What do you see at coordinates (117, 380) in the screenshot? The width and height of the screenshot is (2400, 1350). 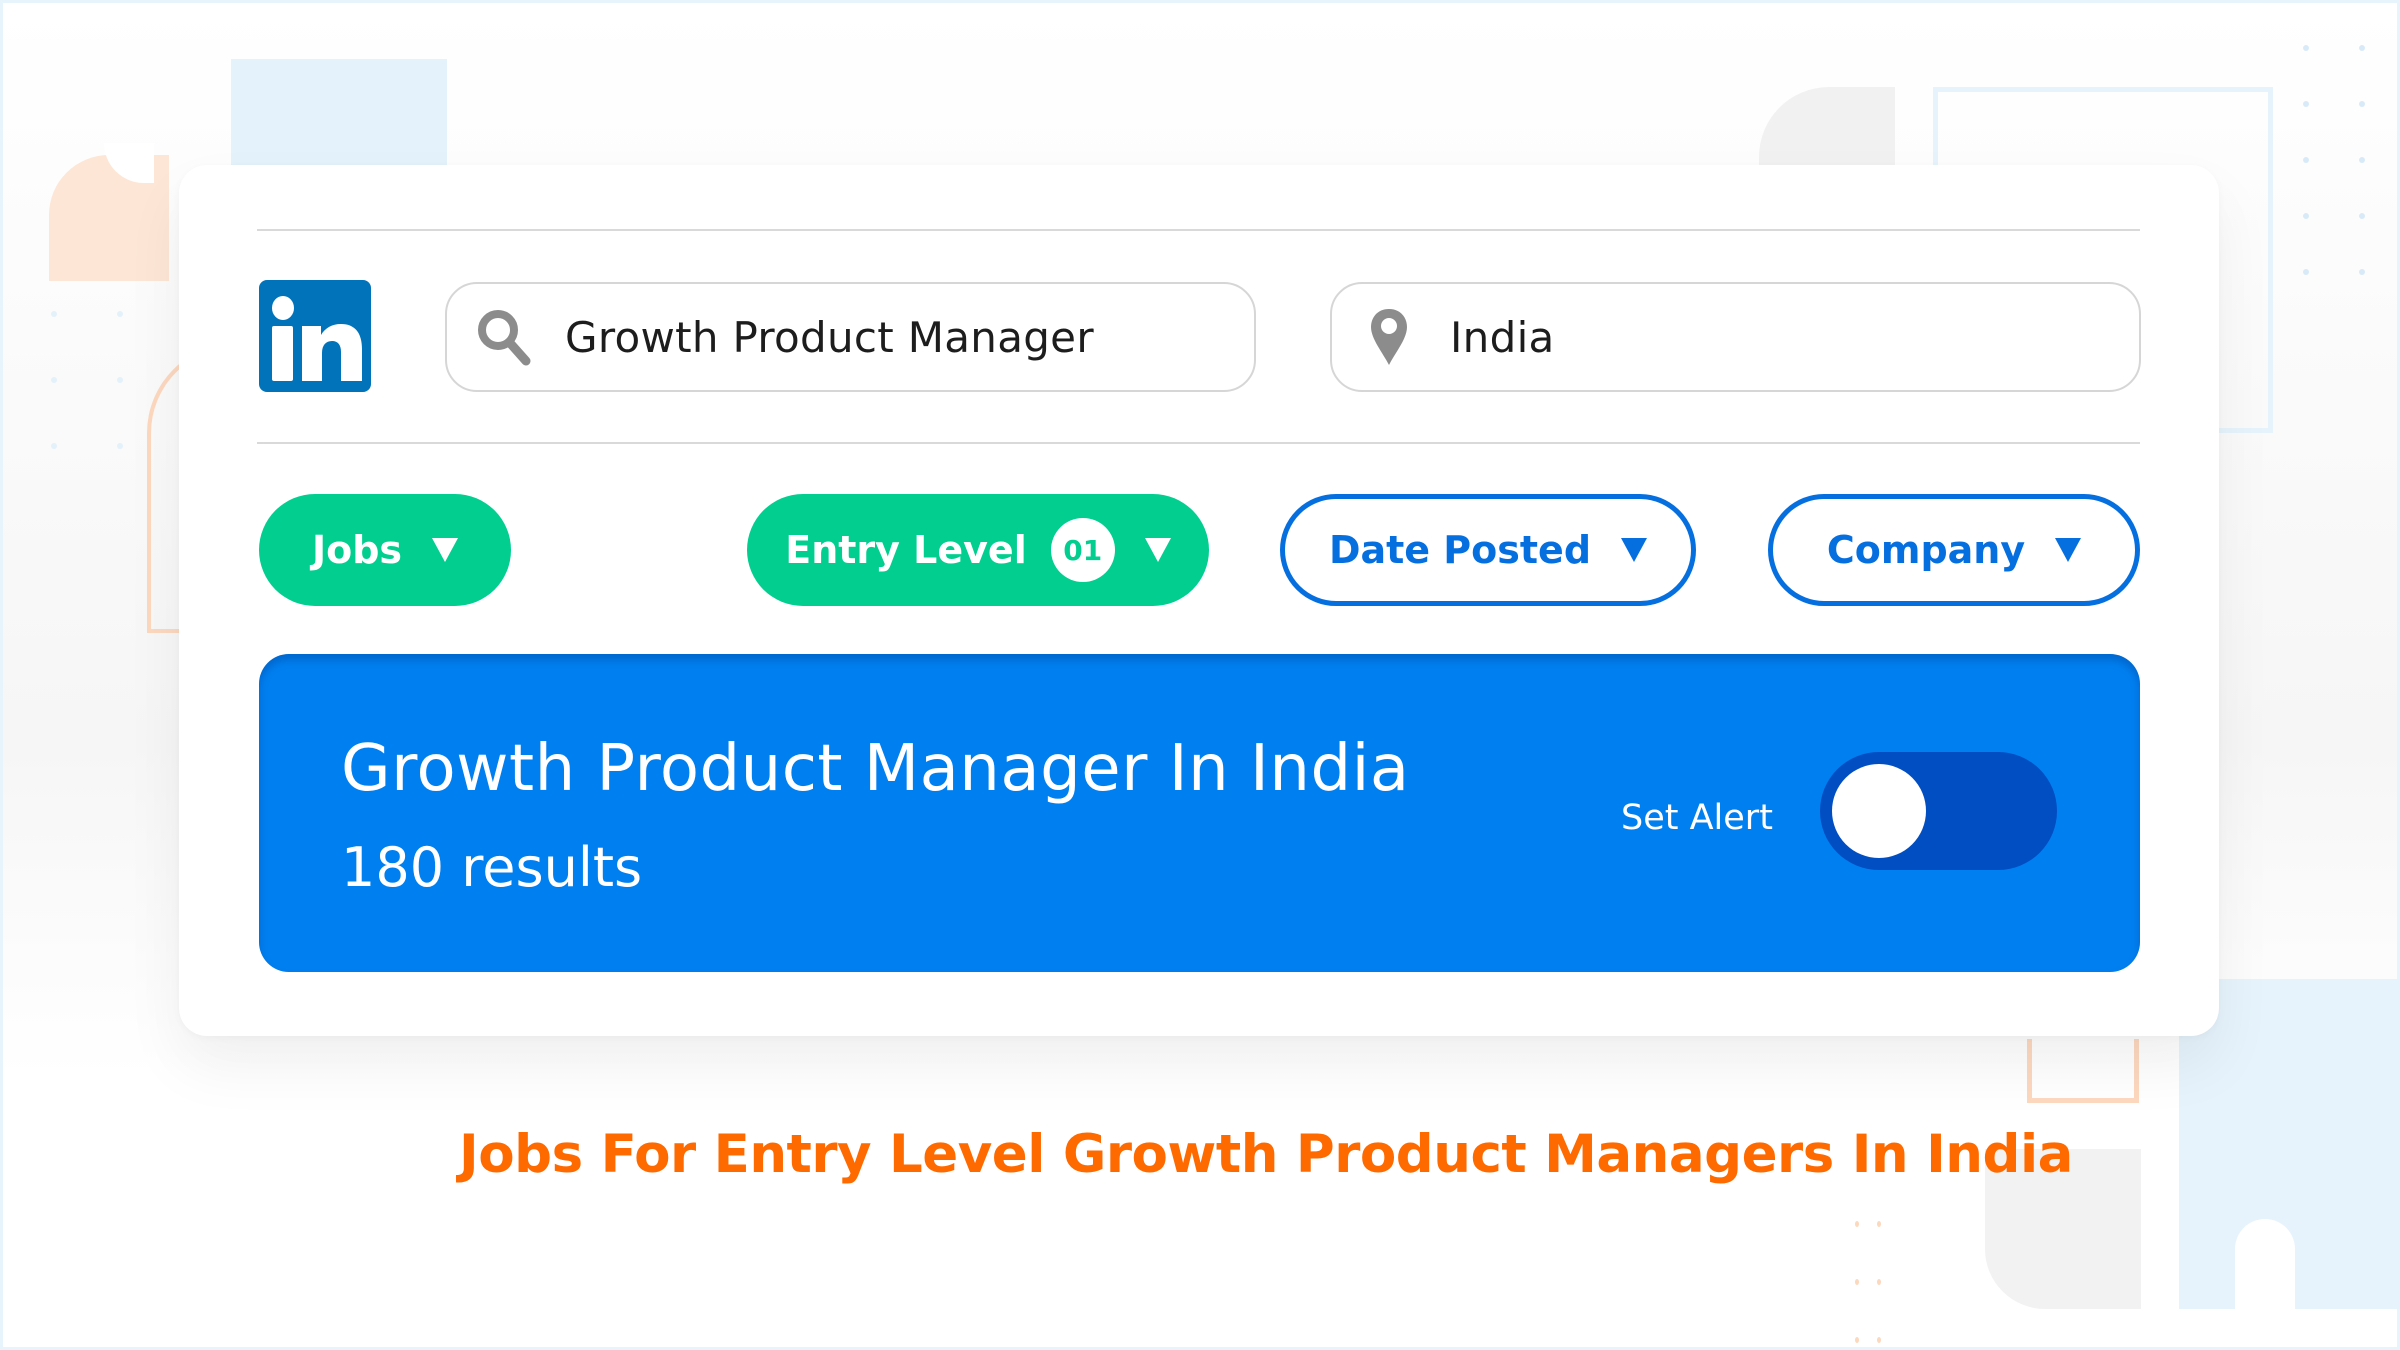 I see `decorative-dots-left` at bounding box center [117, 380].